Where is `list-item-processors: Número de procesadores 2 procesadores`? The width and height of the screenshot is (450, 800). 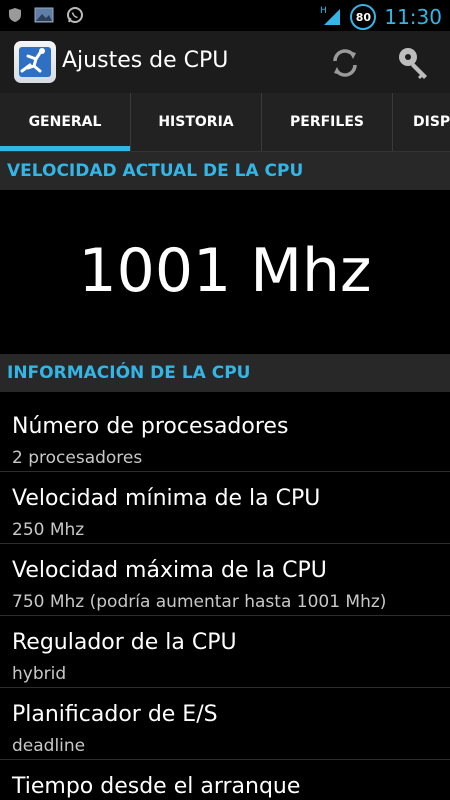 list-item-processors: Número de procesadores 2 procesadores is located at coordinates (225, 436).